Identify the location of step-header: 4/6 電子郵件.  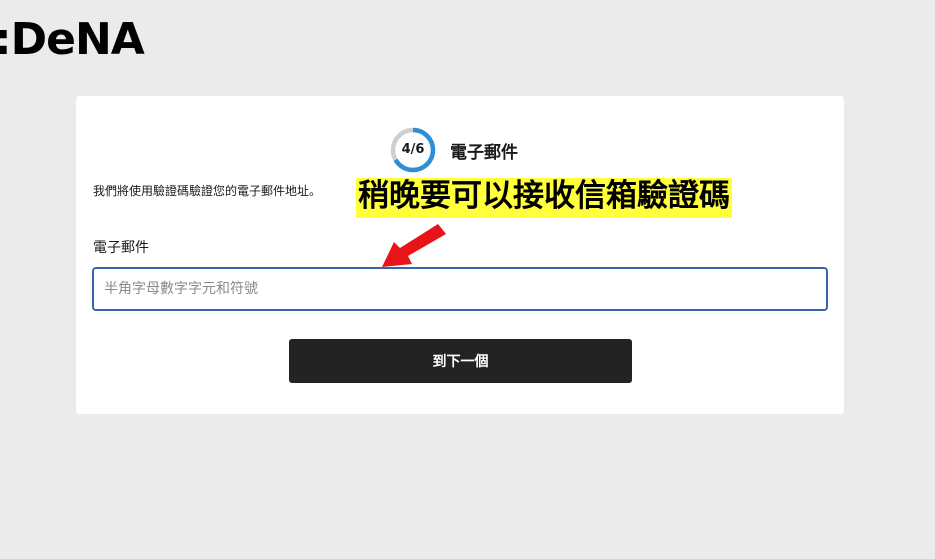
(453, 150).